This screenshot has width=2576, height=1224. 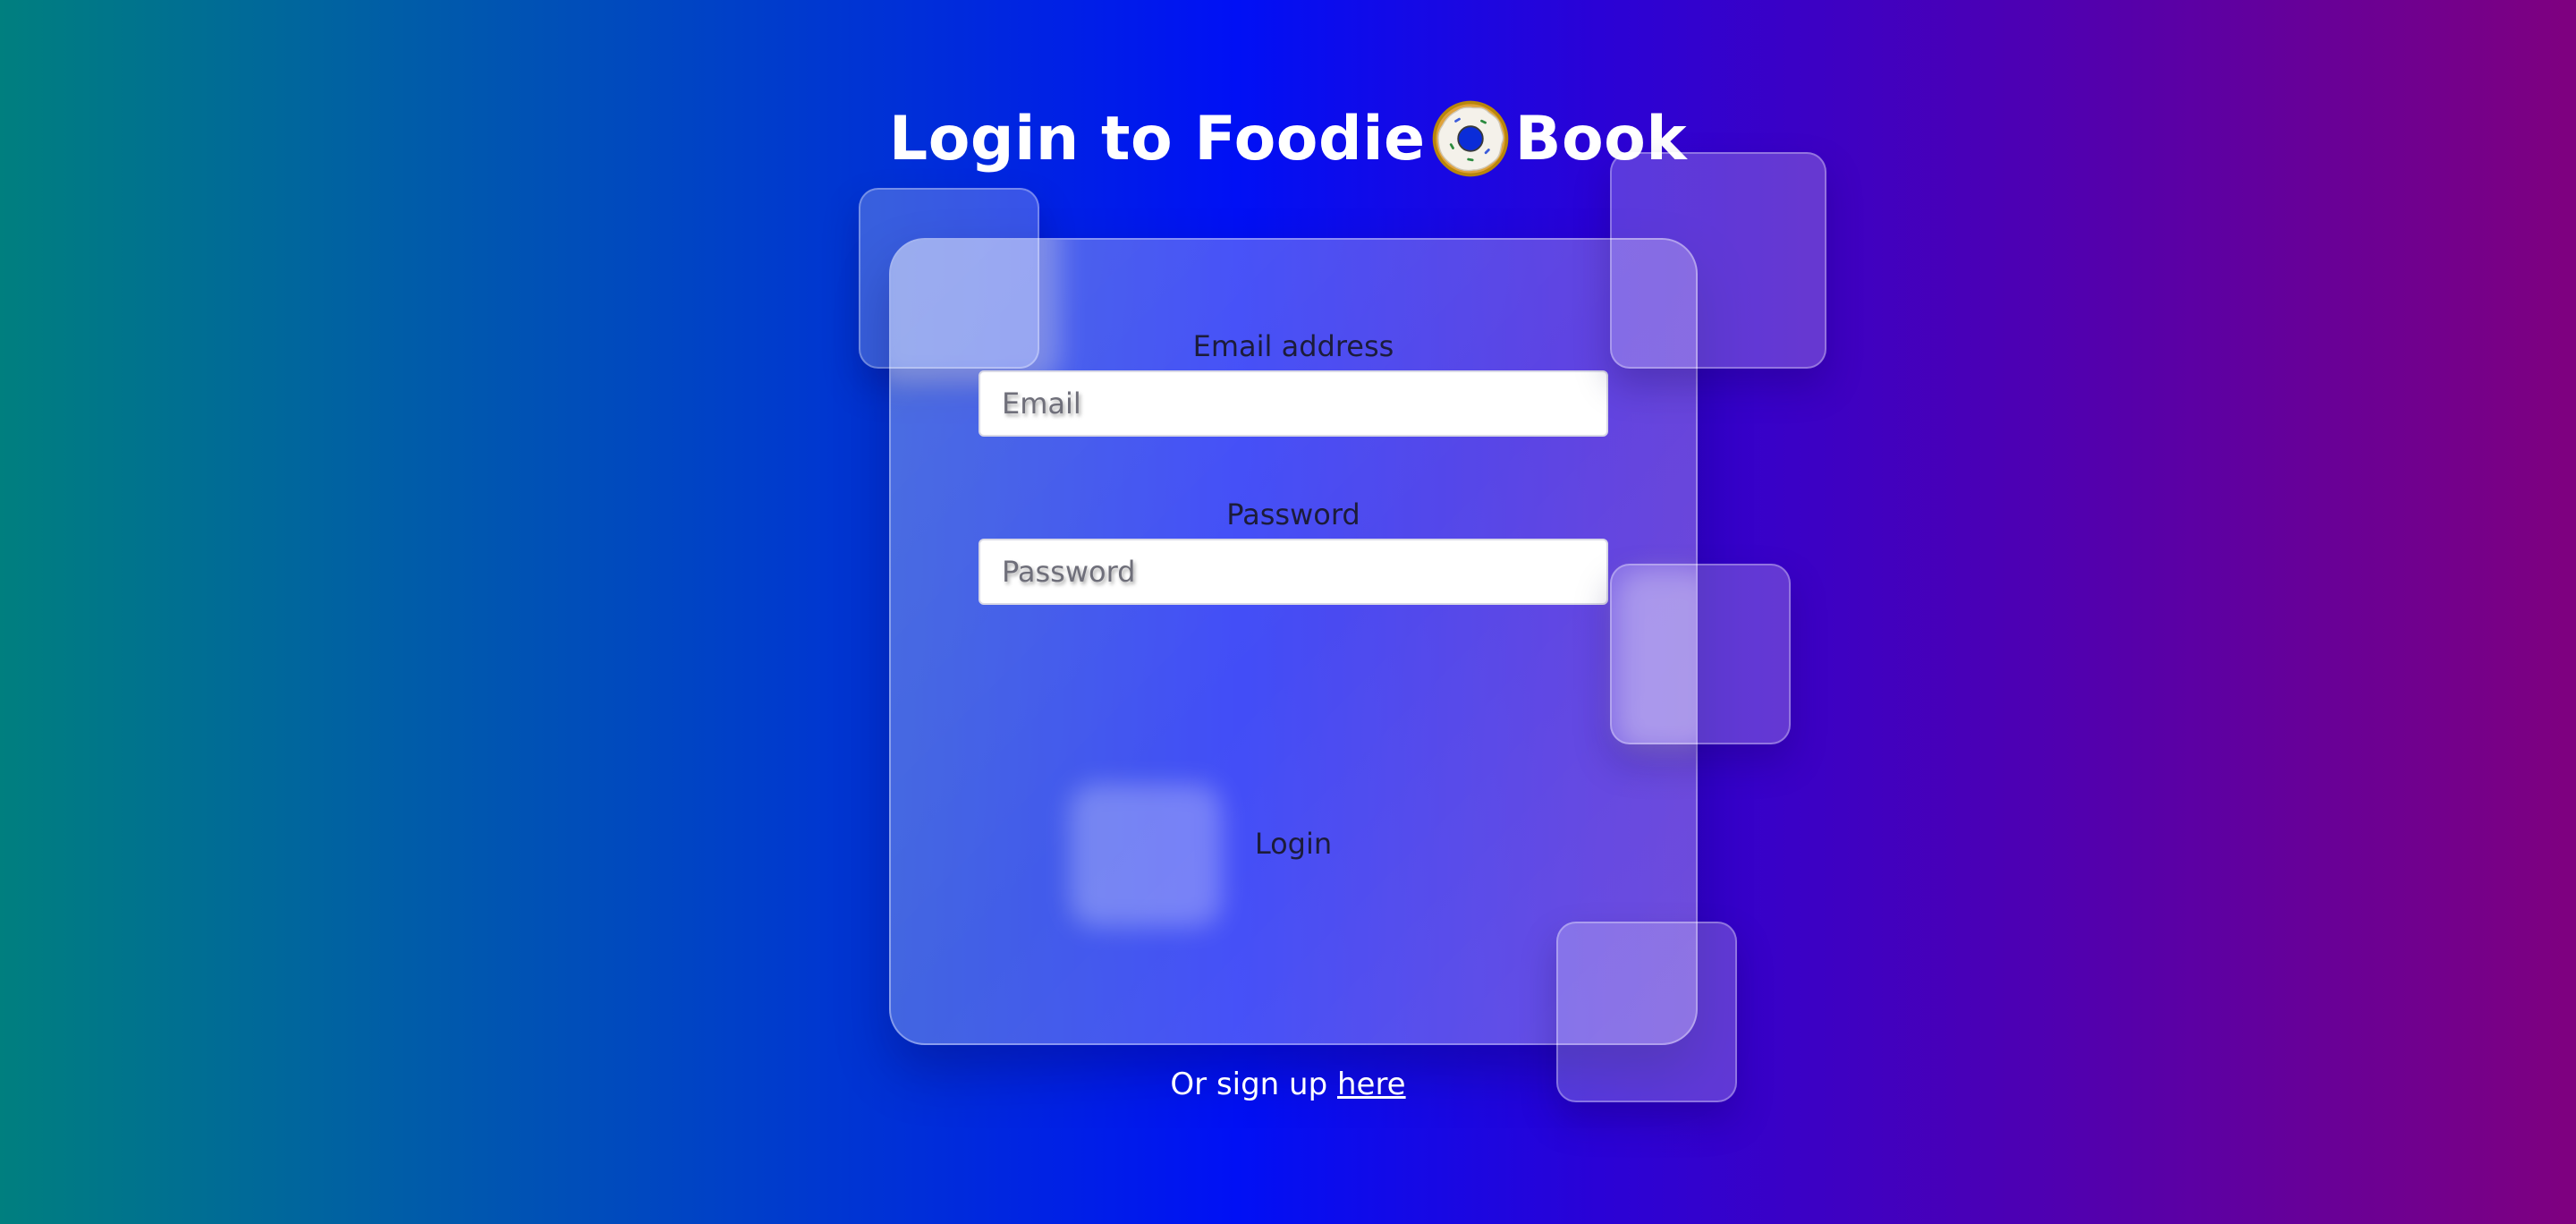 I want to click on page-title: Login to Foodie Book, so click(x=1288, y=139).